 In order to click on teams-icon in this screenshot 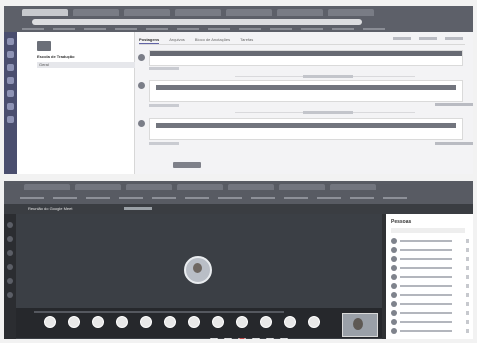, I will do `click(10, 67)`.